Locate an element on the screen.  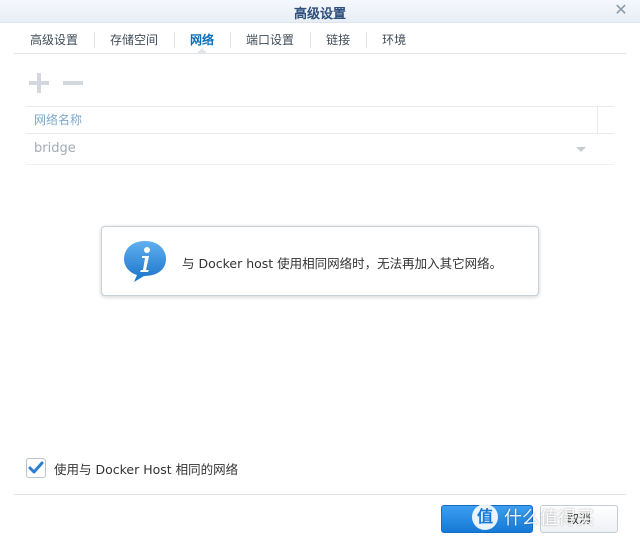
network-grid: 网络名称 bridge is located at coordinates (320, 135).